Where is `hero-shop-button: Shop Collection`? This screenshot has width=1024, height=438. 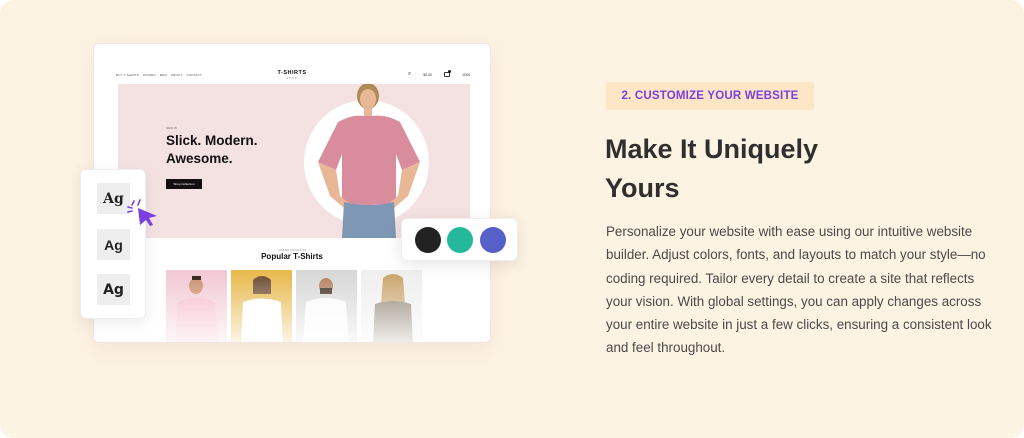 hero-shop-button: Shop Collection is located at coordinates (184, 184).